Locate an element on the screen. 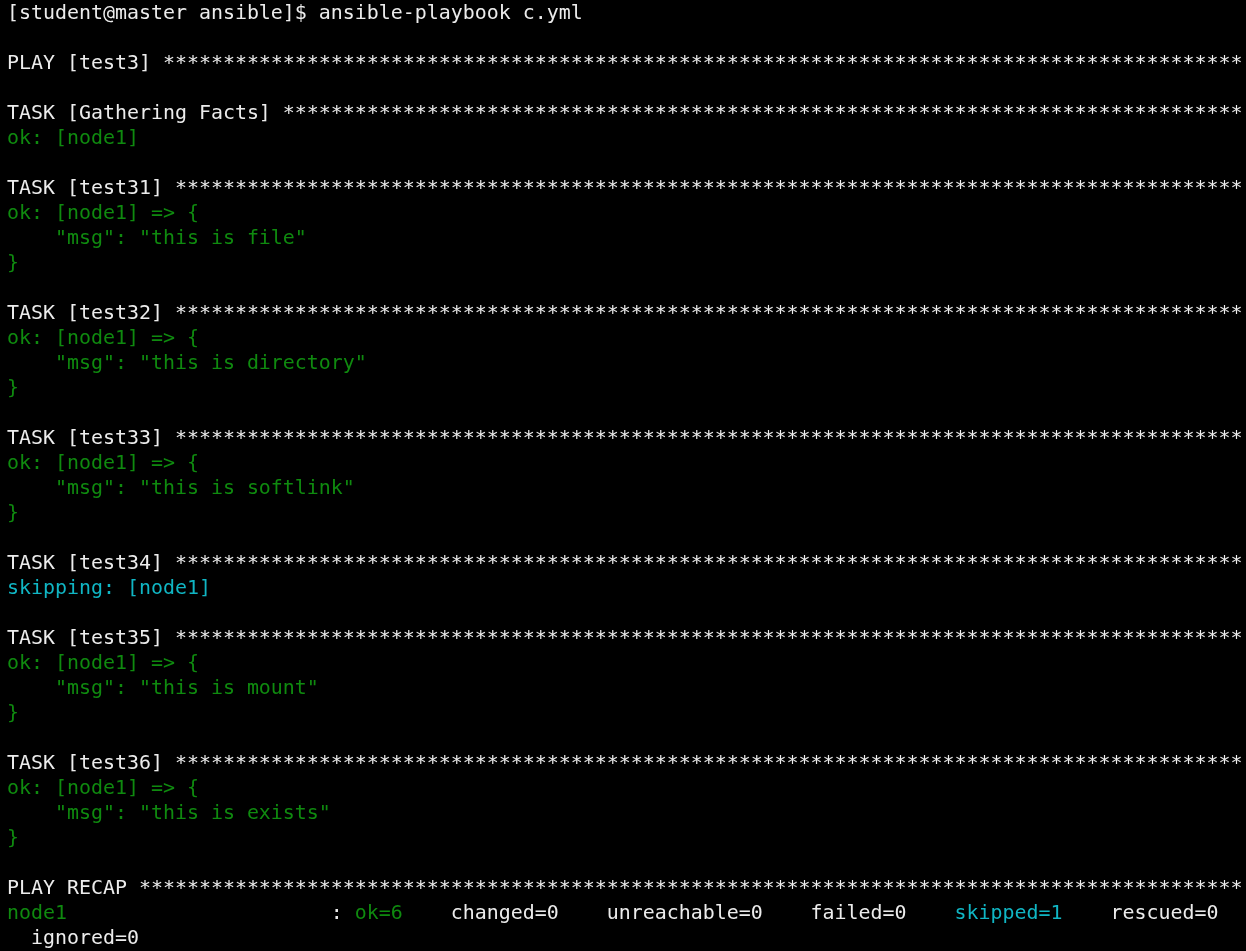 The image size is (1246, 951). terminal-line: TASK [test34] ***************************************************************************************** is located at coordinates (625, 562).